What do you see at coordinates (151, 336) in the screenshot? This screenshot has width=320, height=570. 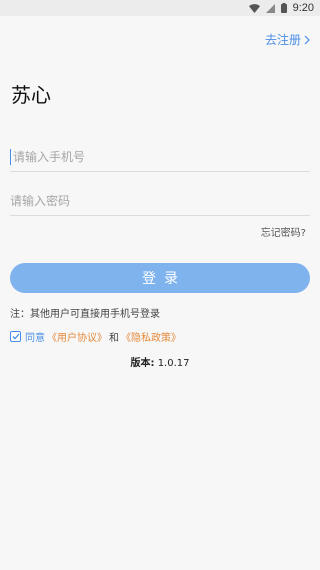 I see `privacy-policy-link: 《隐私政策》` at bounding box center [151, 336].